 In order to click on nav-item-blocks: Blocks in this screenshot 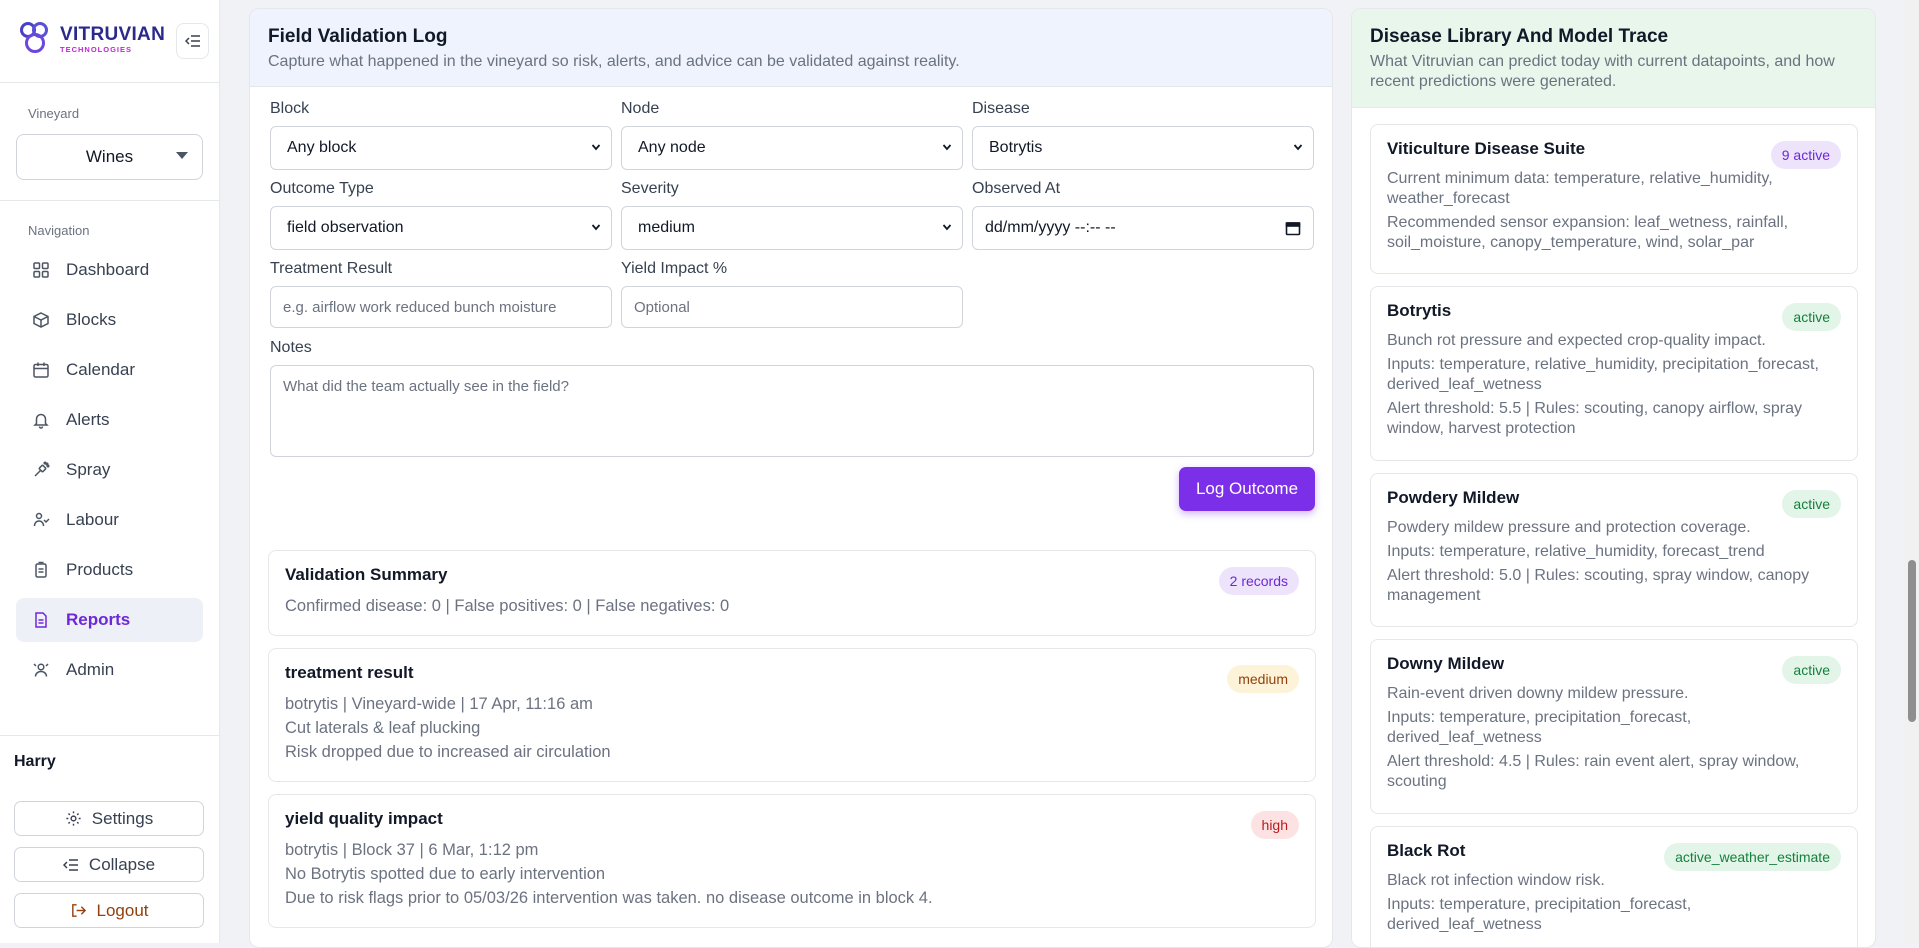, I will do `click(109, 320)`.